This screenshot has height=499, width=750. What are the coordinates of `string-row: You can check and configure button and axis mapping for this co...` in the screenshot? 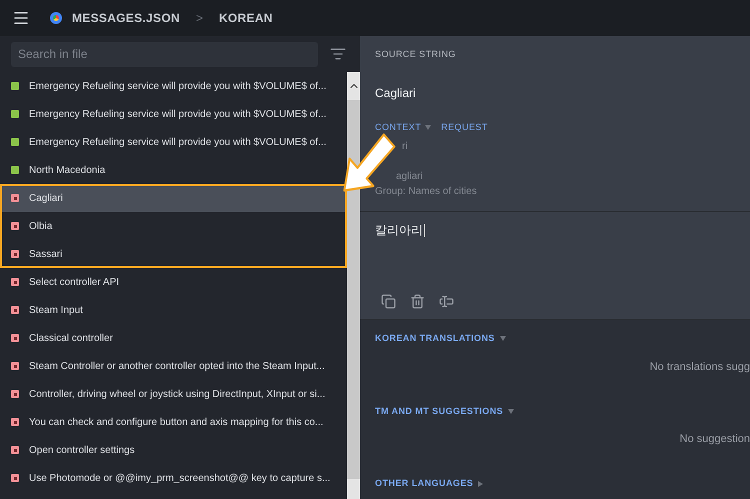 It's located at (173, 422).